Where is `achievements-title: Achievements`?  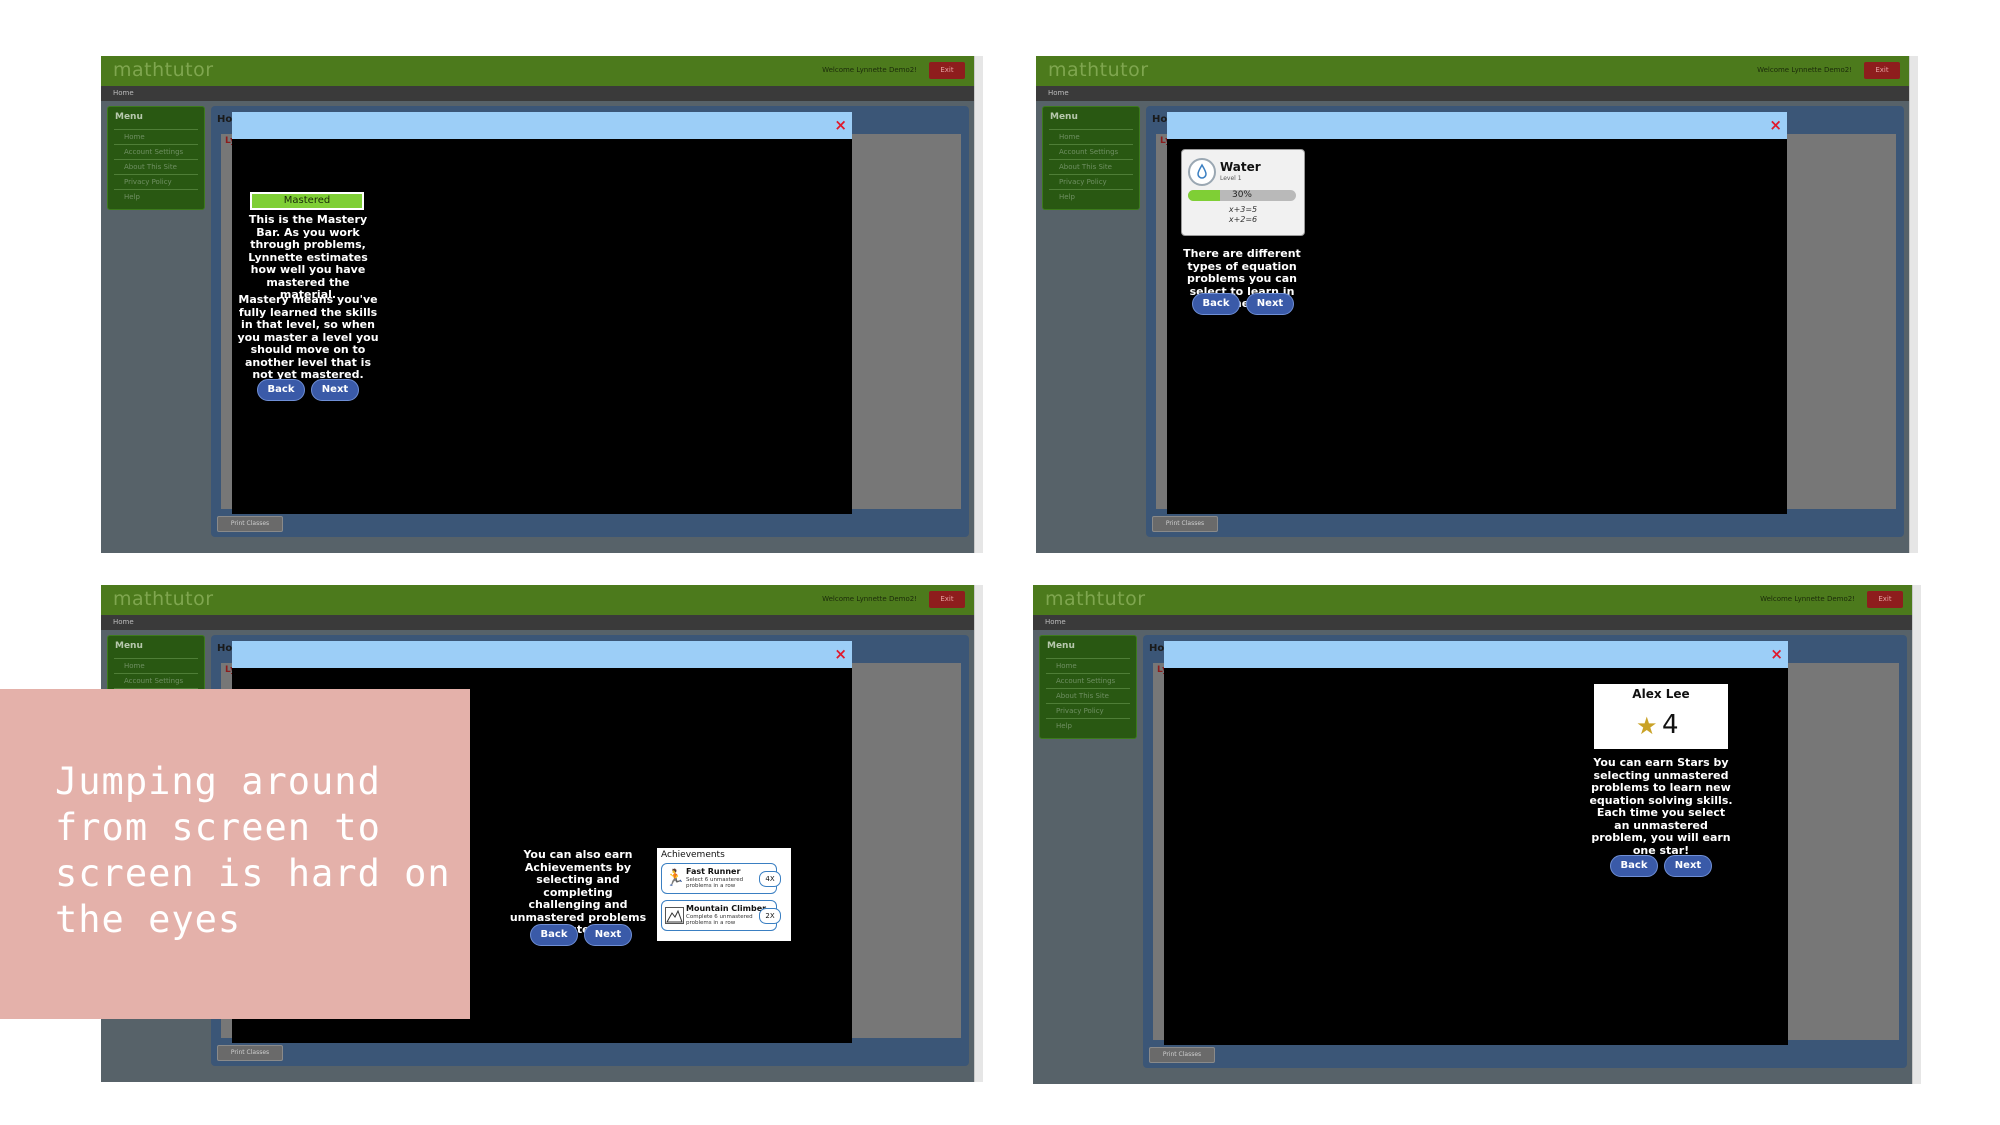
achievements-title: Achievements is located at coordinates (693, 855).